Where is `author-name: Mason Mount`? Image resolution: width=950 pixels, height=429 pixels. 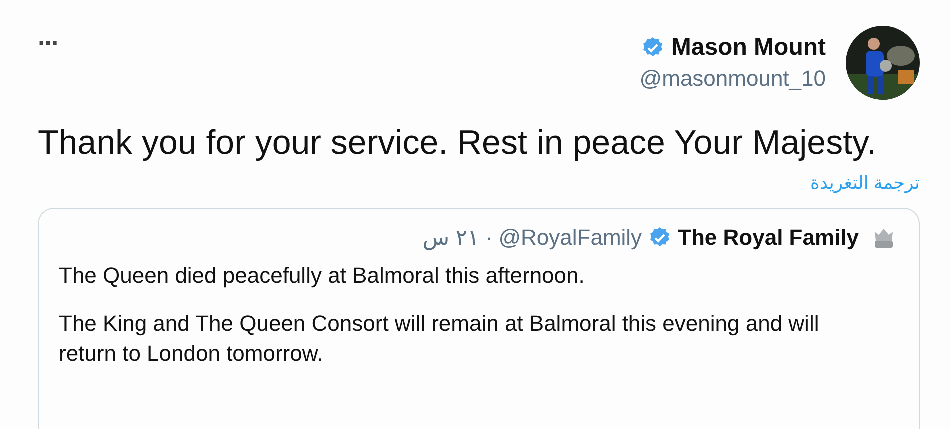 author-name: Mason Mount is located at coordinates (748, 48).